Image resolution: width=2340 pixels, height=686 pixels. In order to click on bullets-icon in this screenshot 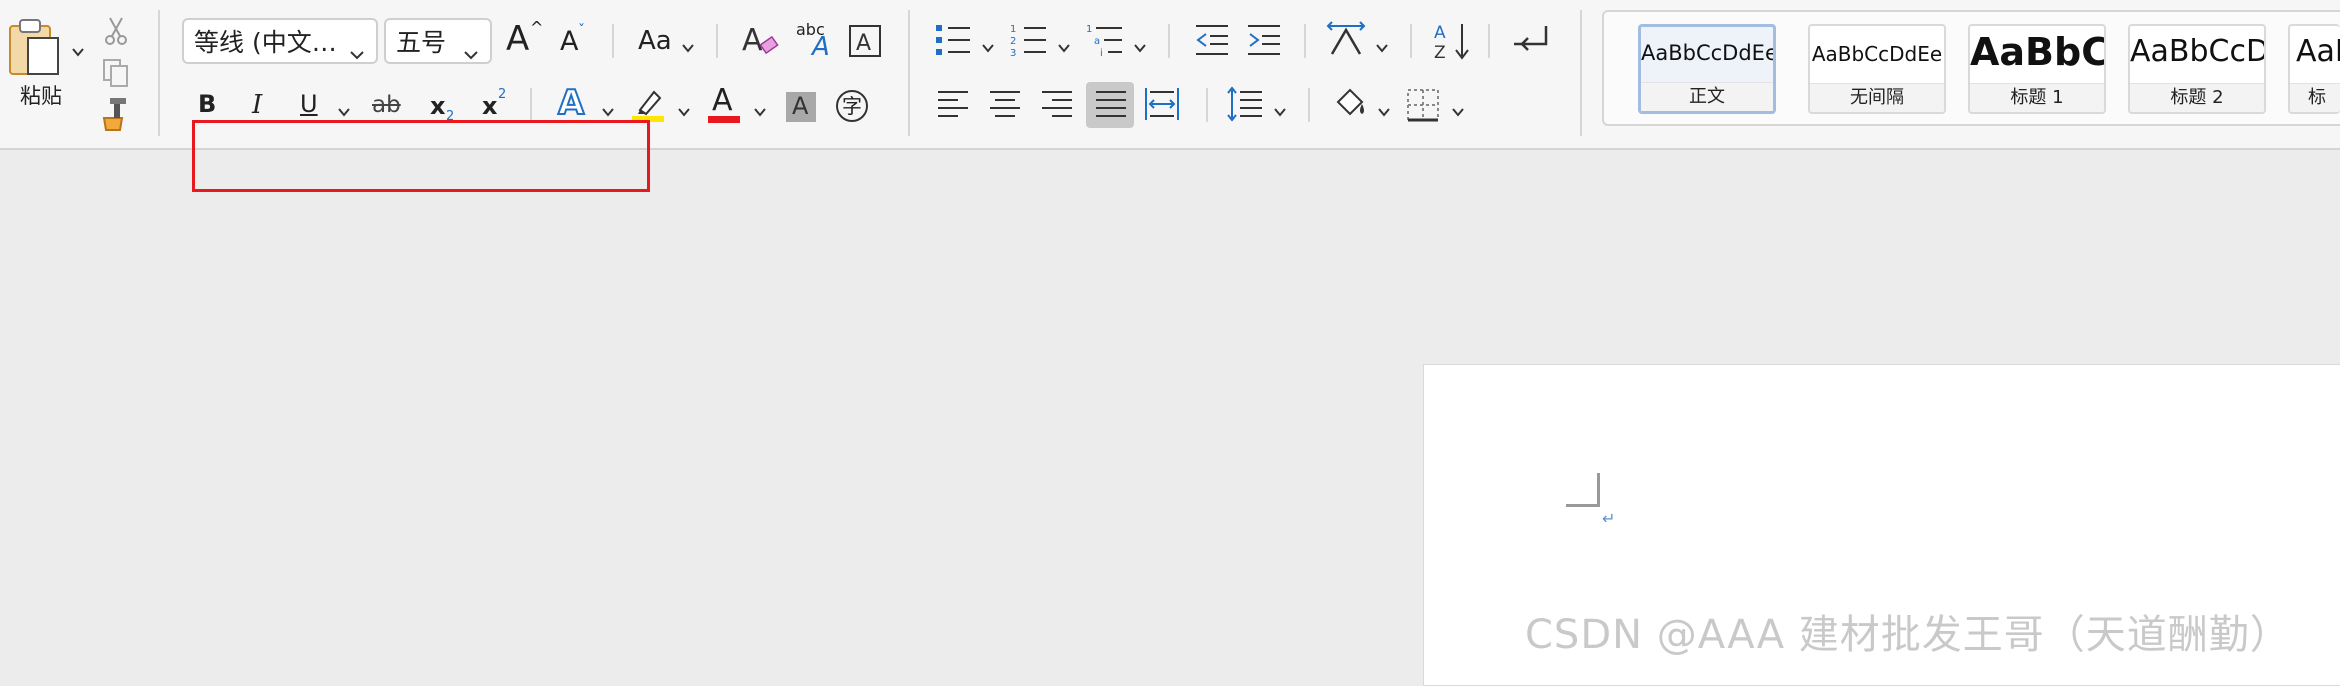, I will do `click(953, 40)`.